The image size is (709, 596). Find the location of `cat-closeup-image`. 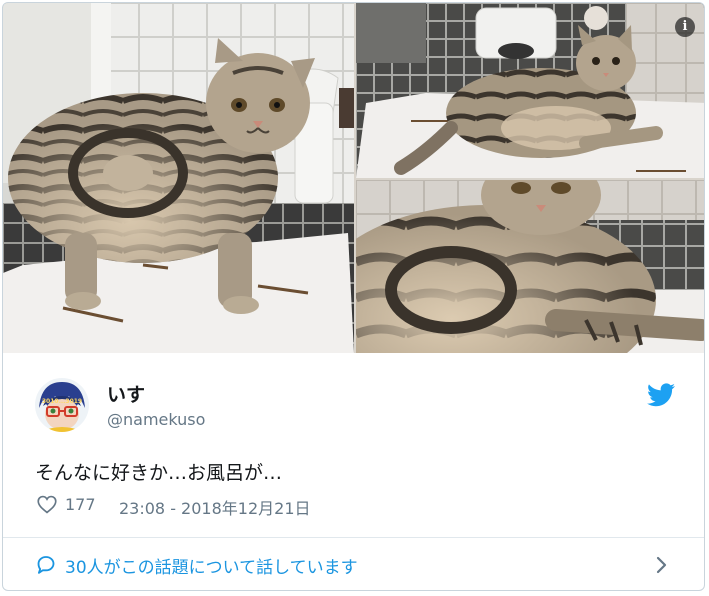

cat-closeup-image is located at coordinates (530, 266).